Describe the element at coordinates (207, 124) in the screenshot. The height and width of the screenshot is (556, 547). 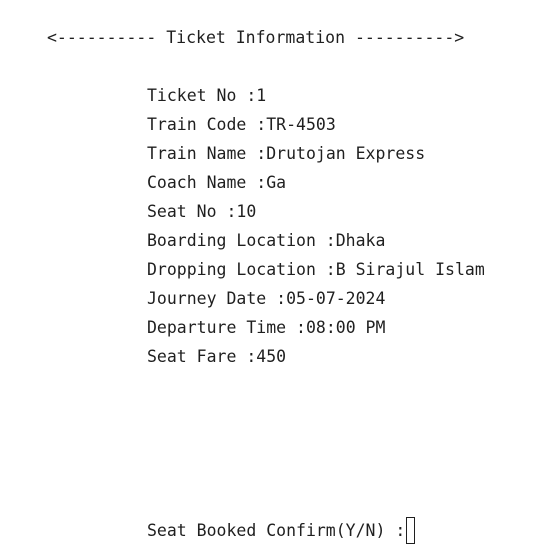
I see `field-label: Train Code :` at that location.